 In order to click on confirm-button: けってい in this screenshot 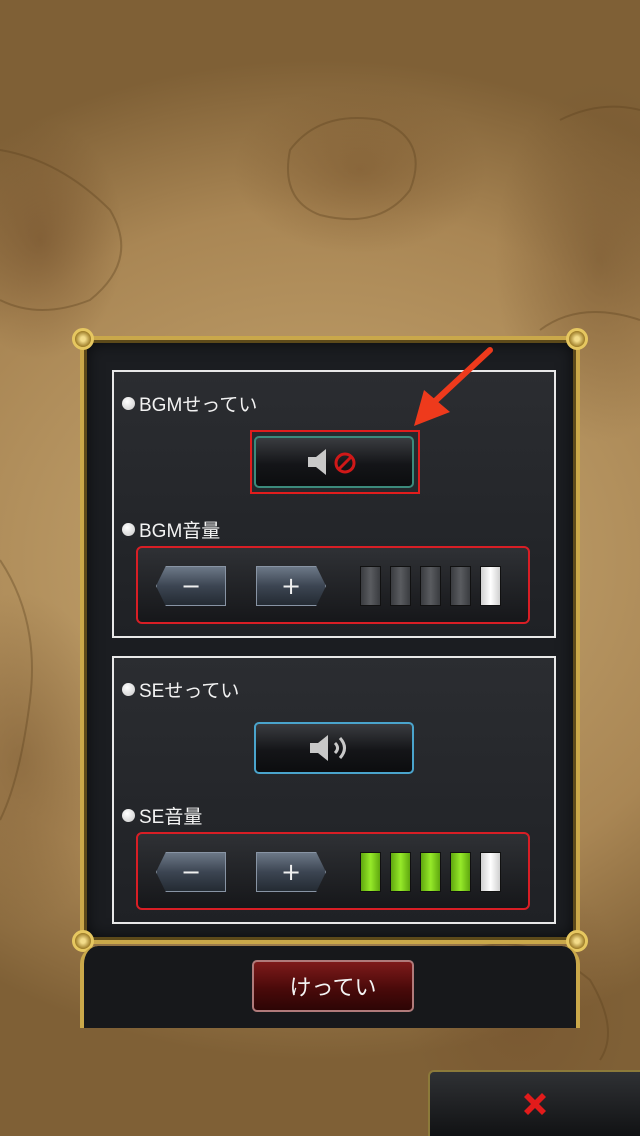, I will do `click(333, 986)`.